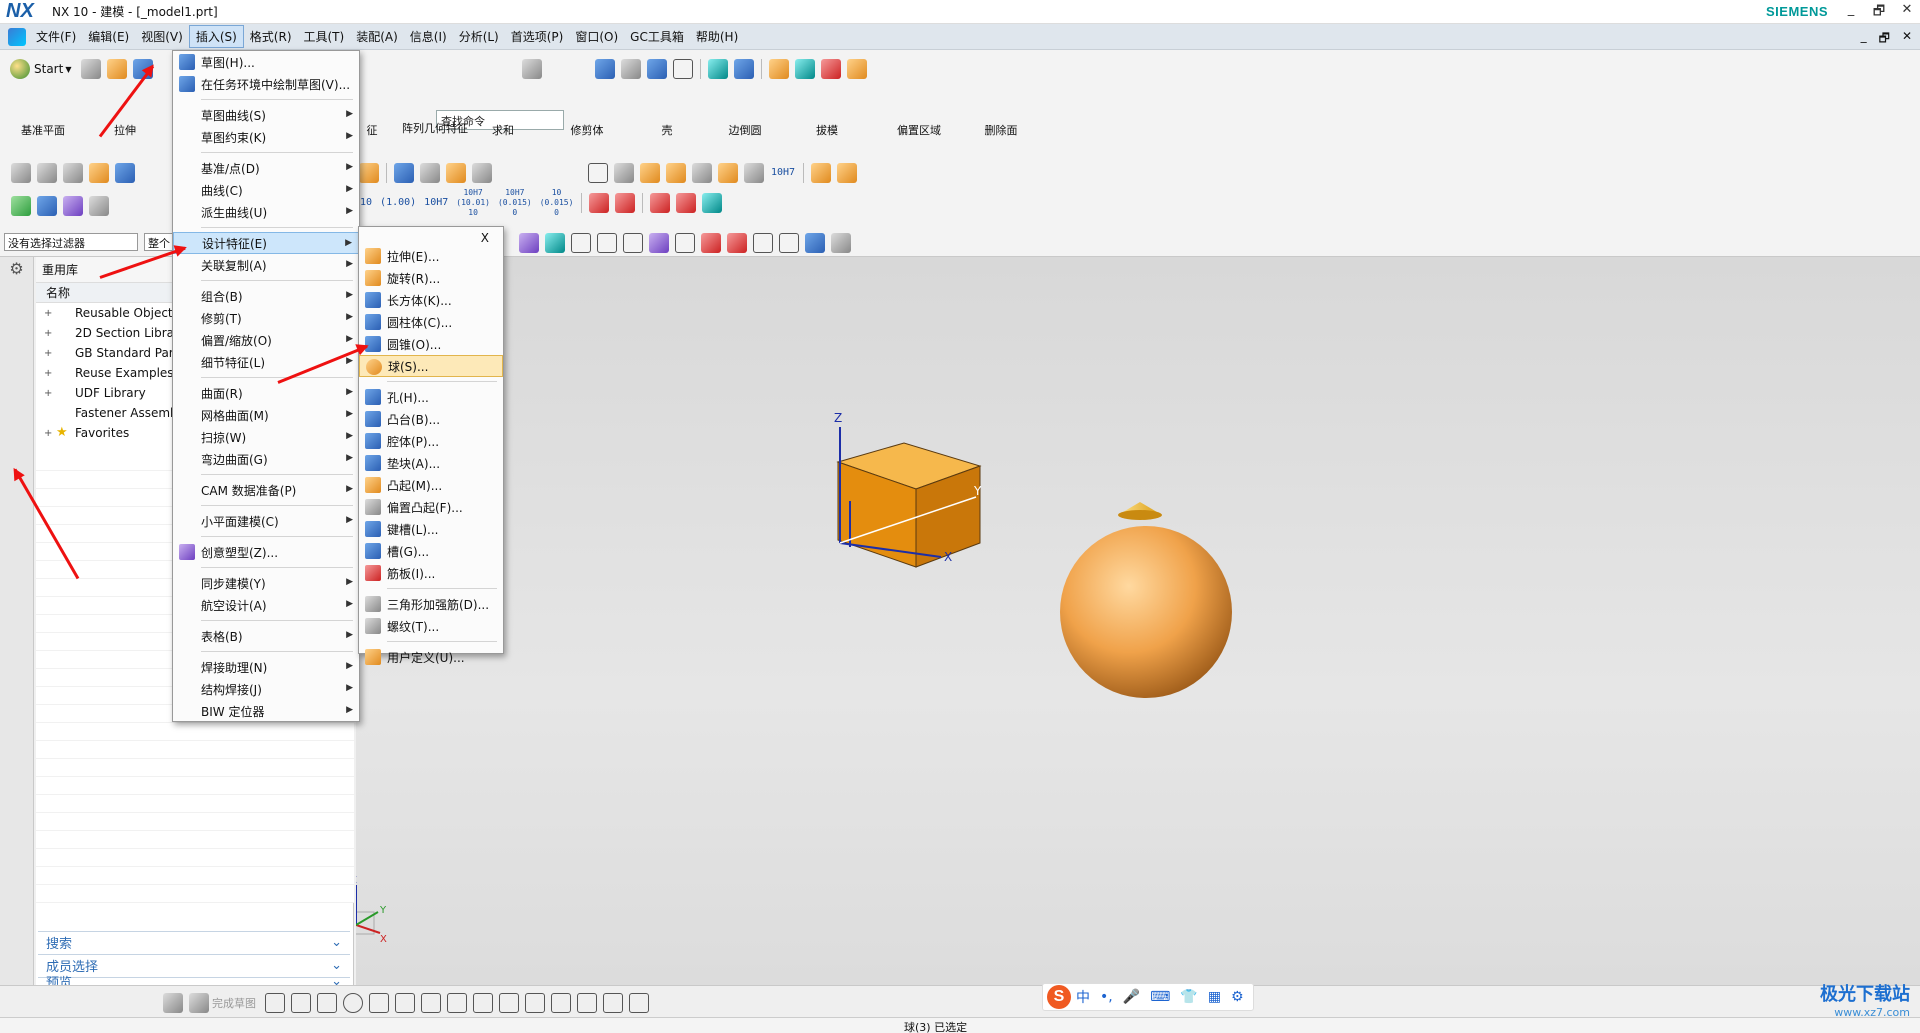  I want to click on history-icon, so click(17, 553).